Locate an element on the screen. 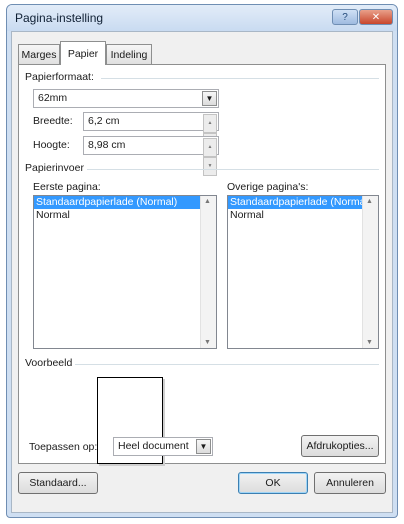  height-label: Hoogte: is located at coordinates (51, 145).